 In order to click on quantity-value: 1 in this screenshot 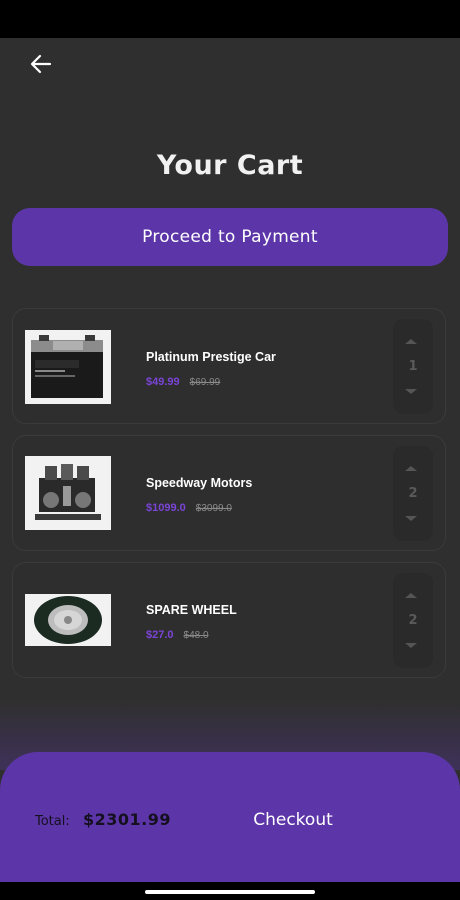, I will do `click(413, 366)`.